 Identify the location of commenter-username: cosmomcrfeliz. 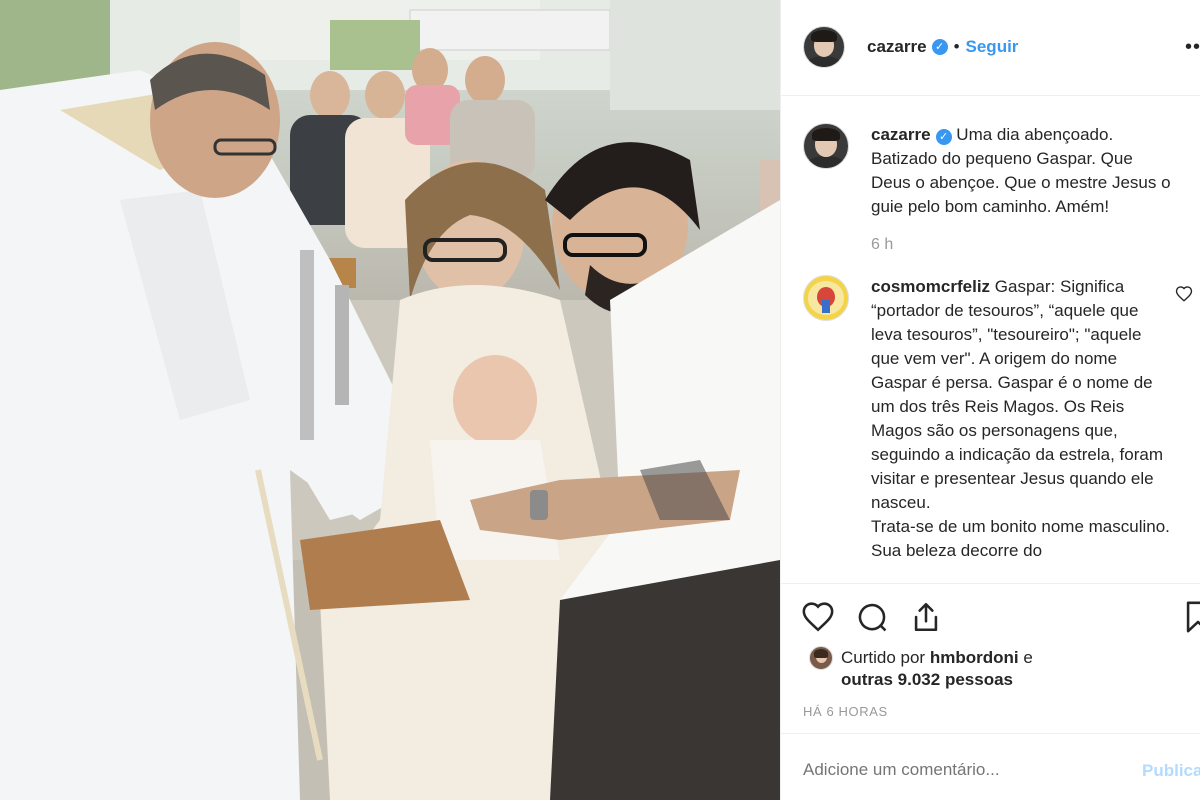
(930, 286).